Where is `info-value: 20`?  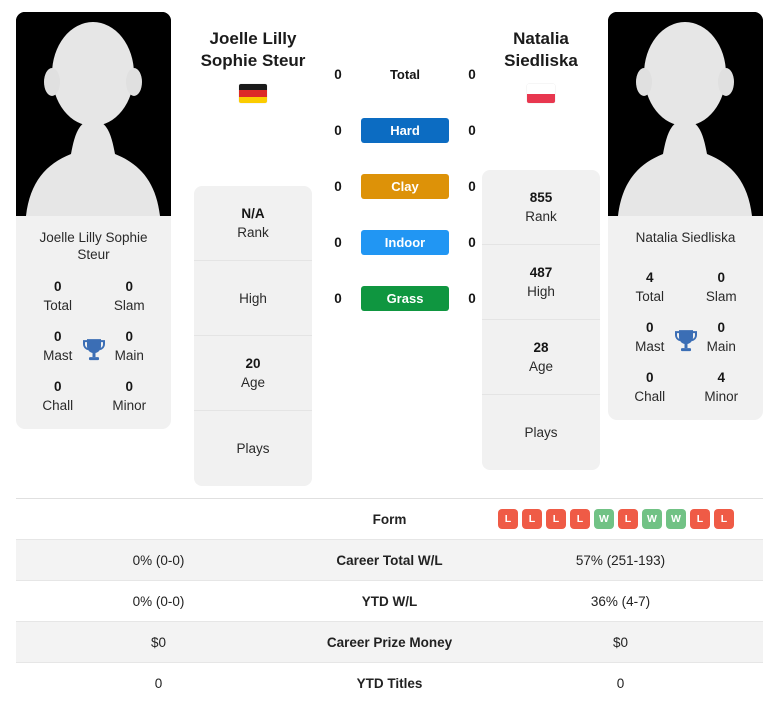
info-value: 20 is located at coordinates (253, 363).